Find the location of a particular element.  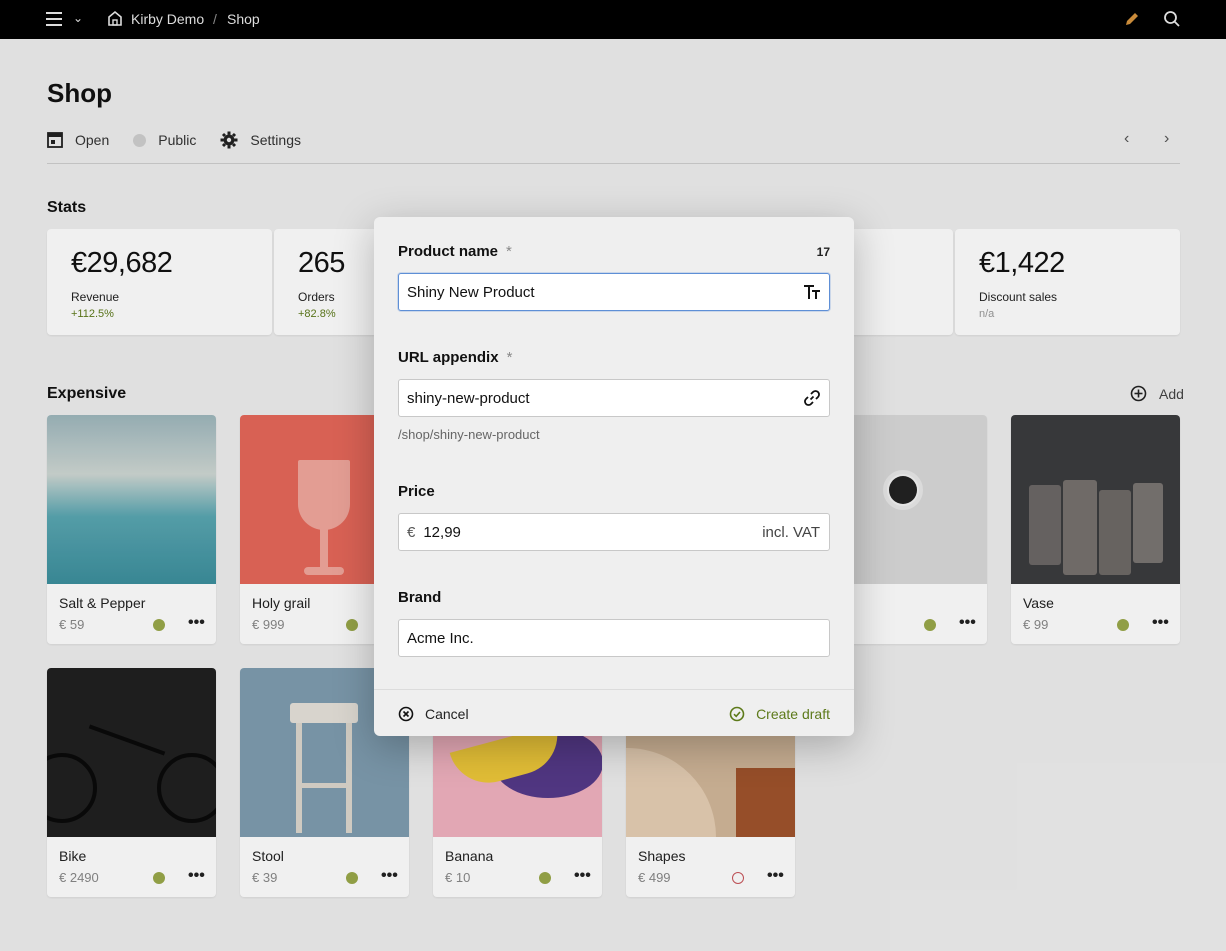

search-icon is located at coordinates (1172, 21).